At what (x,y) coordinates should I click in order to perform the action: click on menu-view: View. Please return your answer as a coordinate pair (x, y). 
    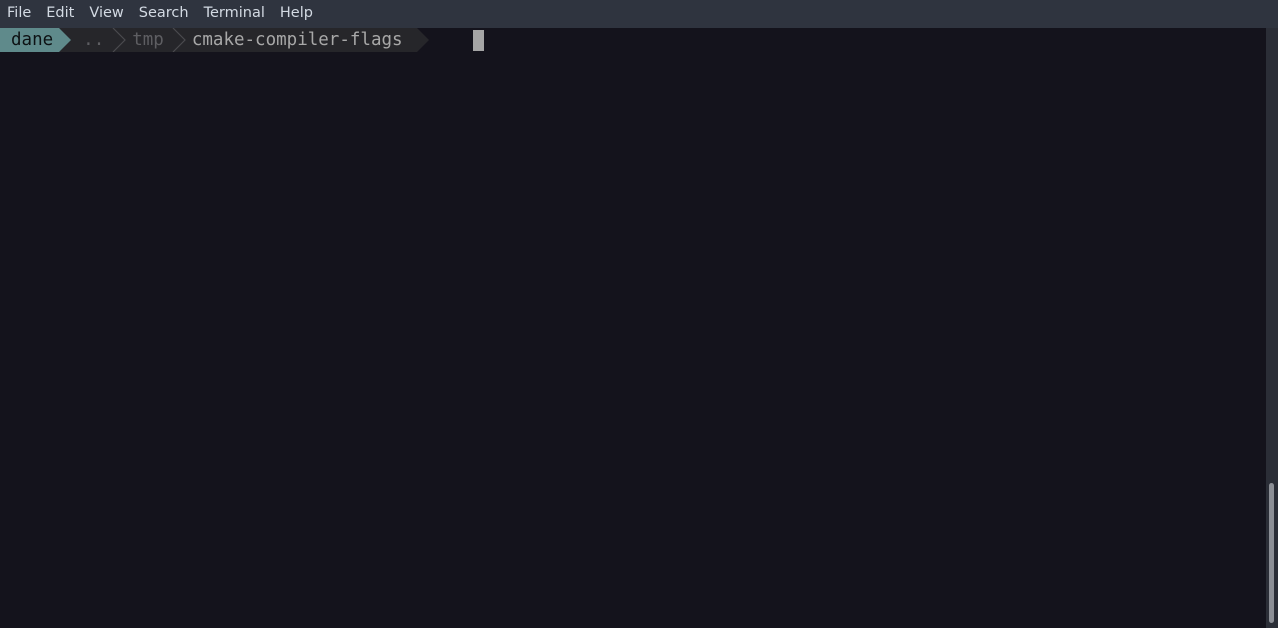
    Looking at the image, I should click on (106, 14).